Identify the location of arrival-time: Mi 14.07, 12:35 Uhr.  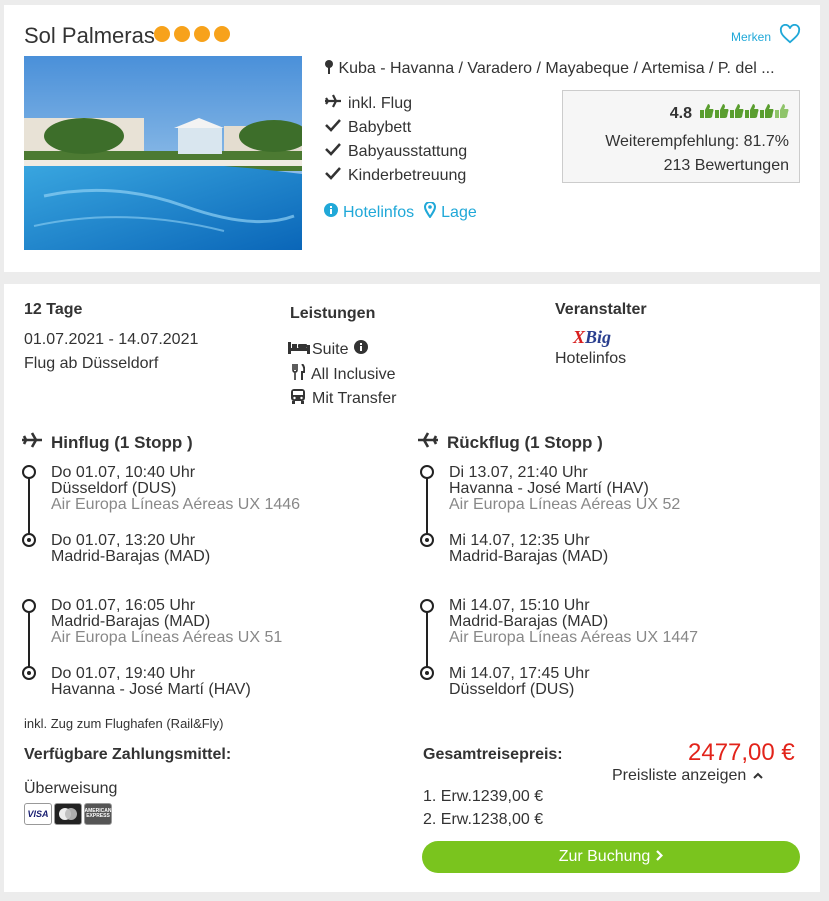
(519, 540).